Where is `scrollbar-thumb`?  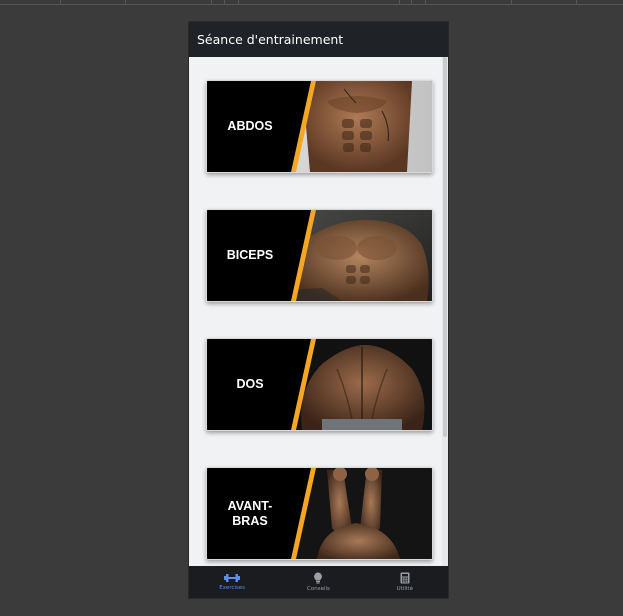
scrollbar-thumb is located at coordinates (445, 247).